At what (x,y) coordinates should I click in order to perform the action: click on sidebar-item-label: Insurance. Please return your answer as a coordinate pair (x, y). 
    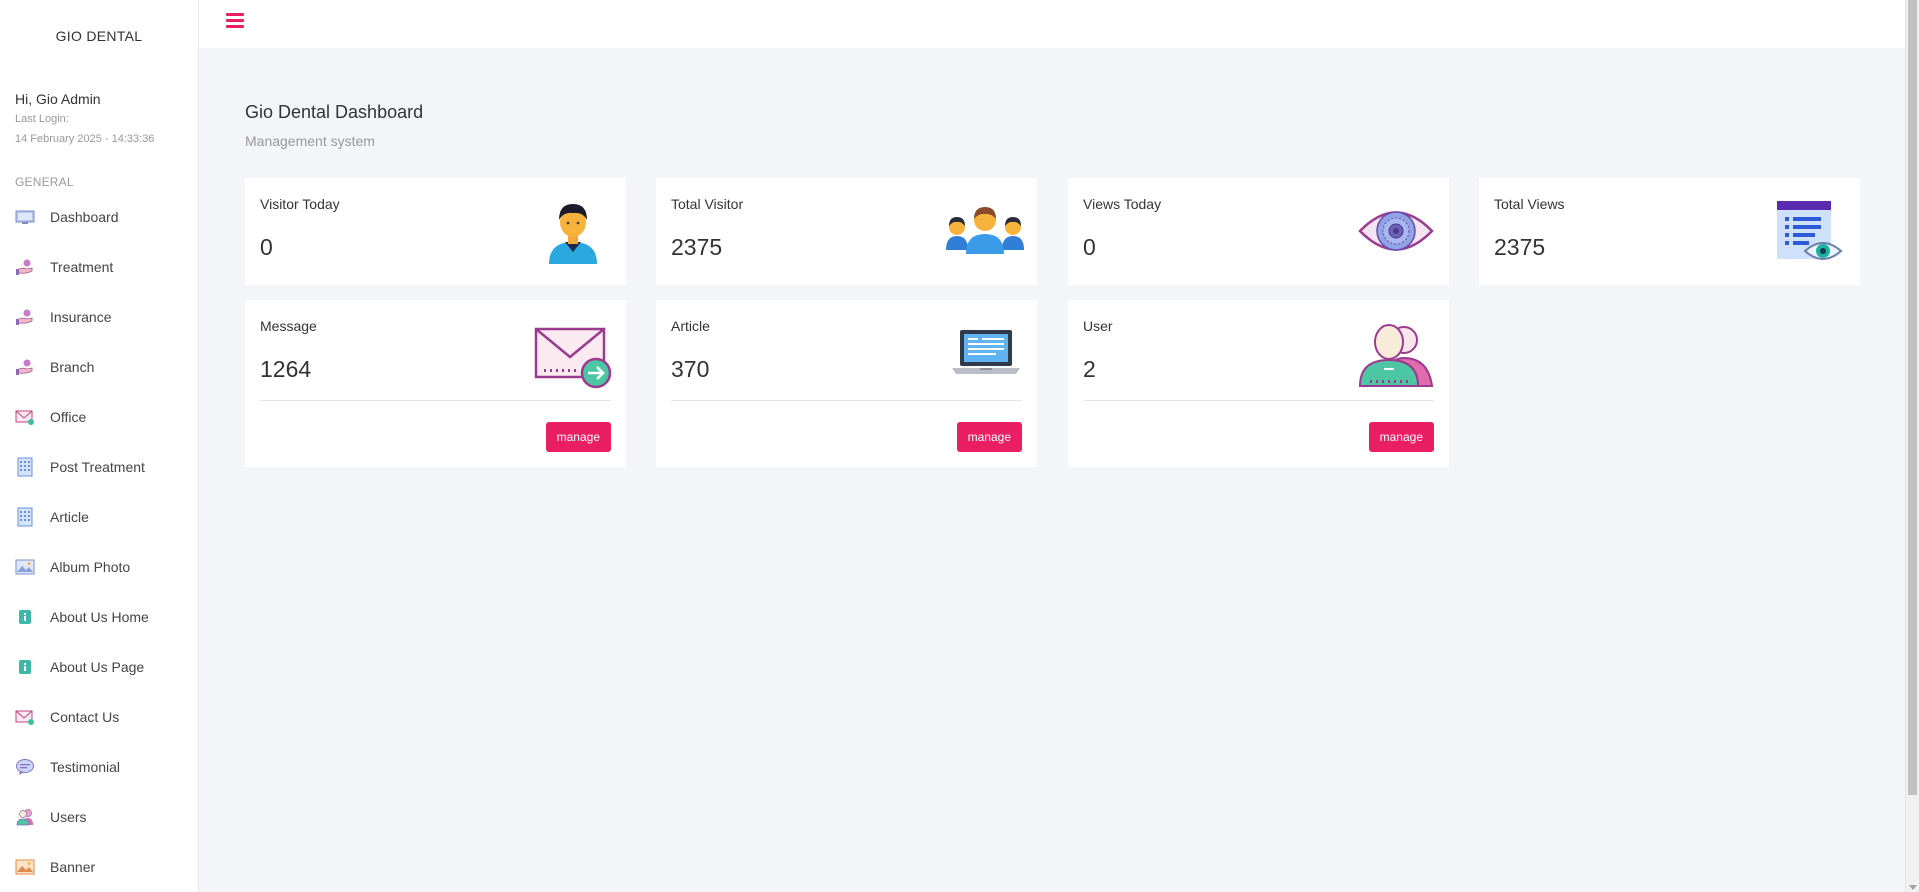
    Looking at the image, I should click on (81, 317).